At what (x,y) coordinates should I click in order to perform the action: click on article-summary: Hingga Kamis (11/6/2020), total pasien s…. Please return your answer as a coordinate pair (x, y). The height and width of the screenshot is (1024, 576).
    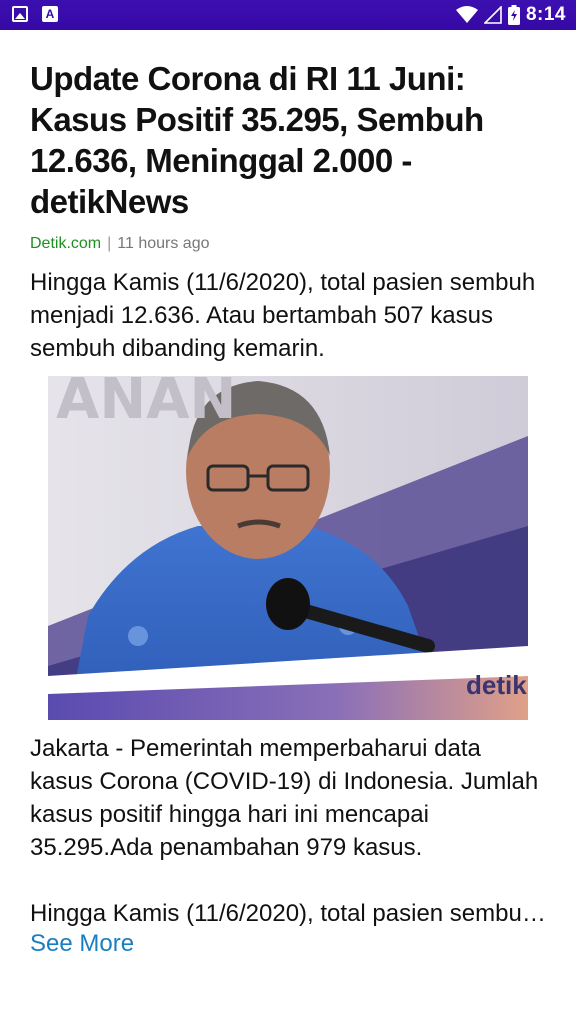
    Looking at the image, I should click on (283, 315).